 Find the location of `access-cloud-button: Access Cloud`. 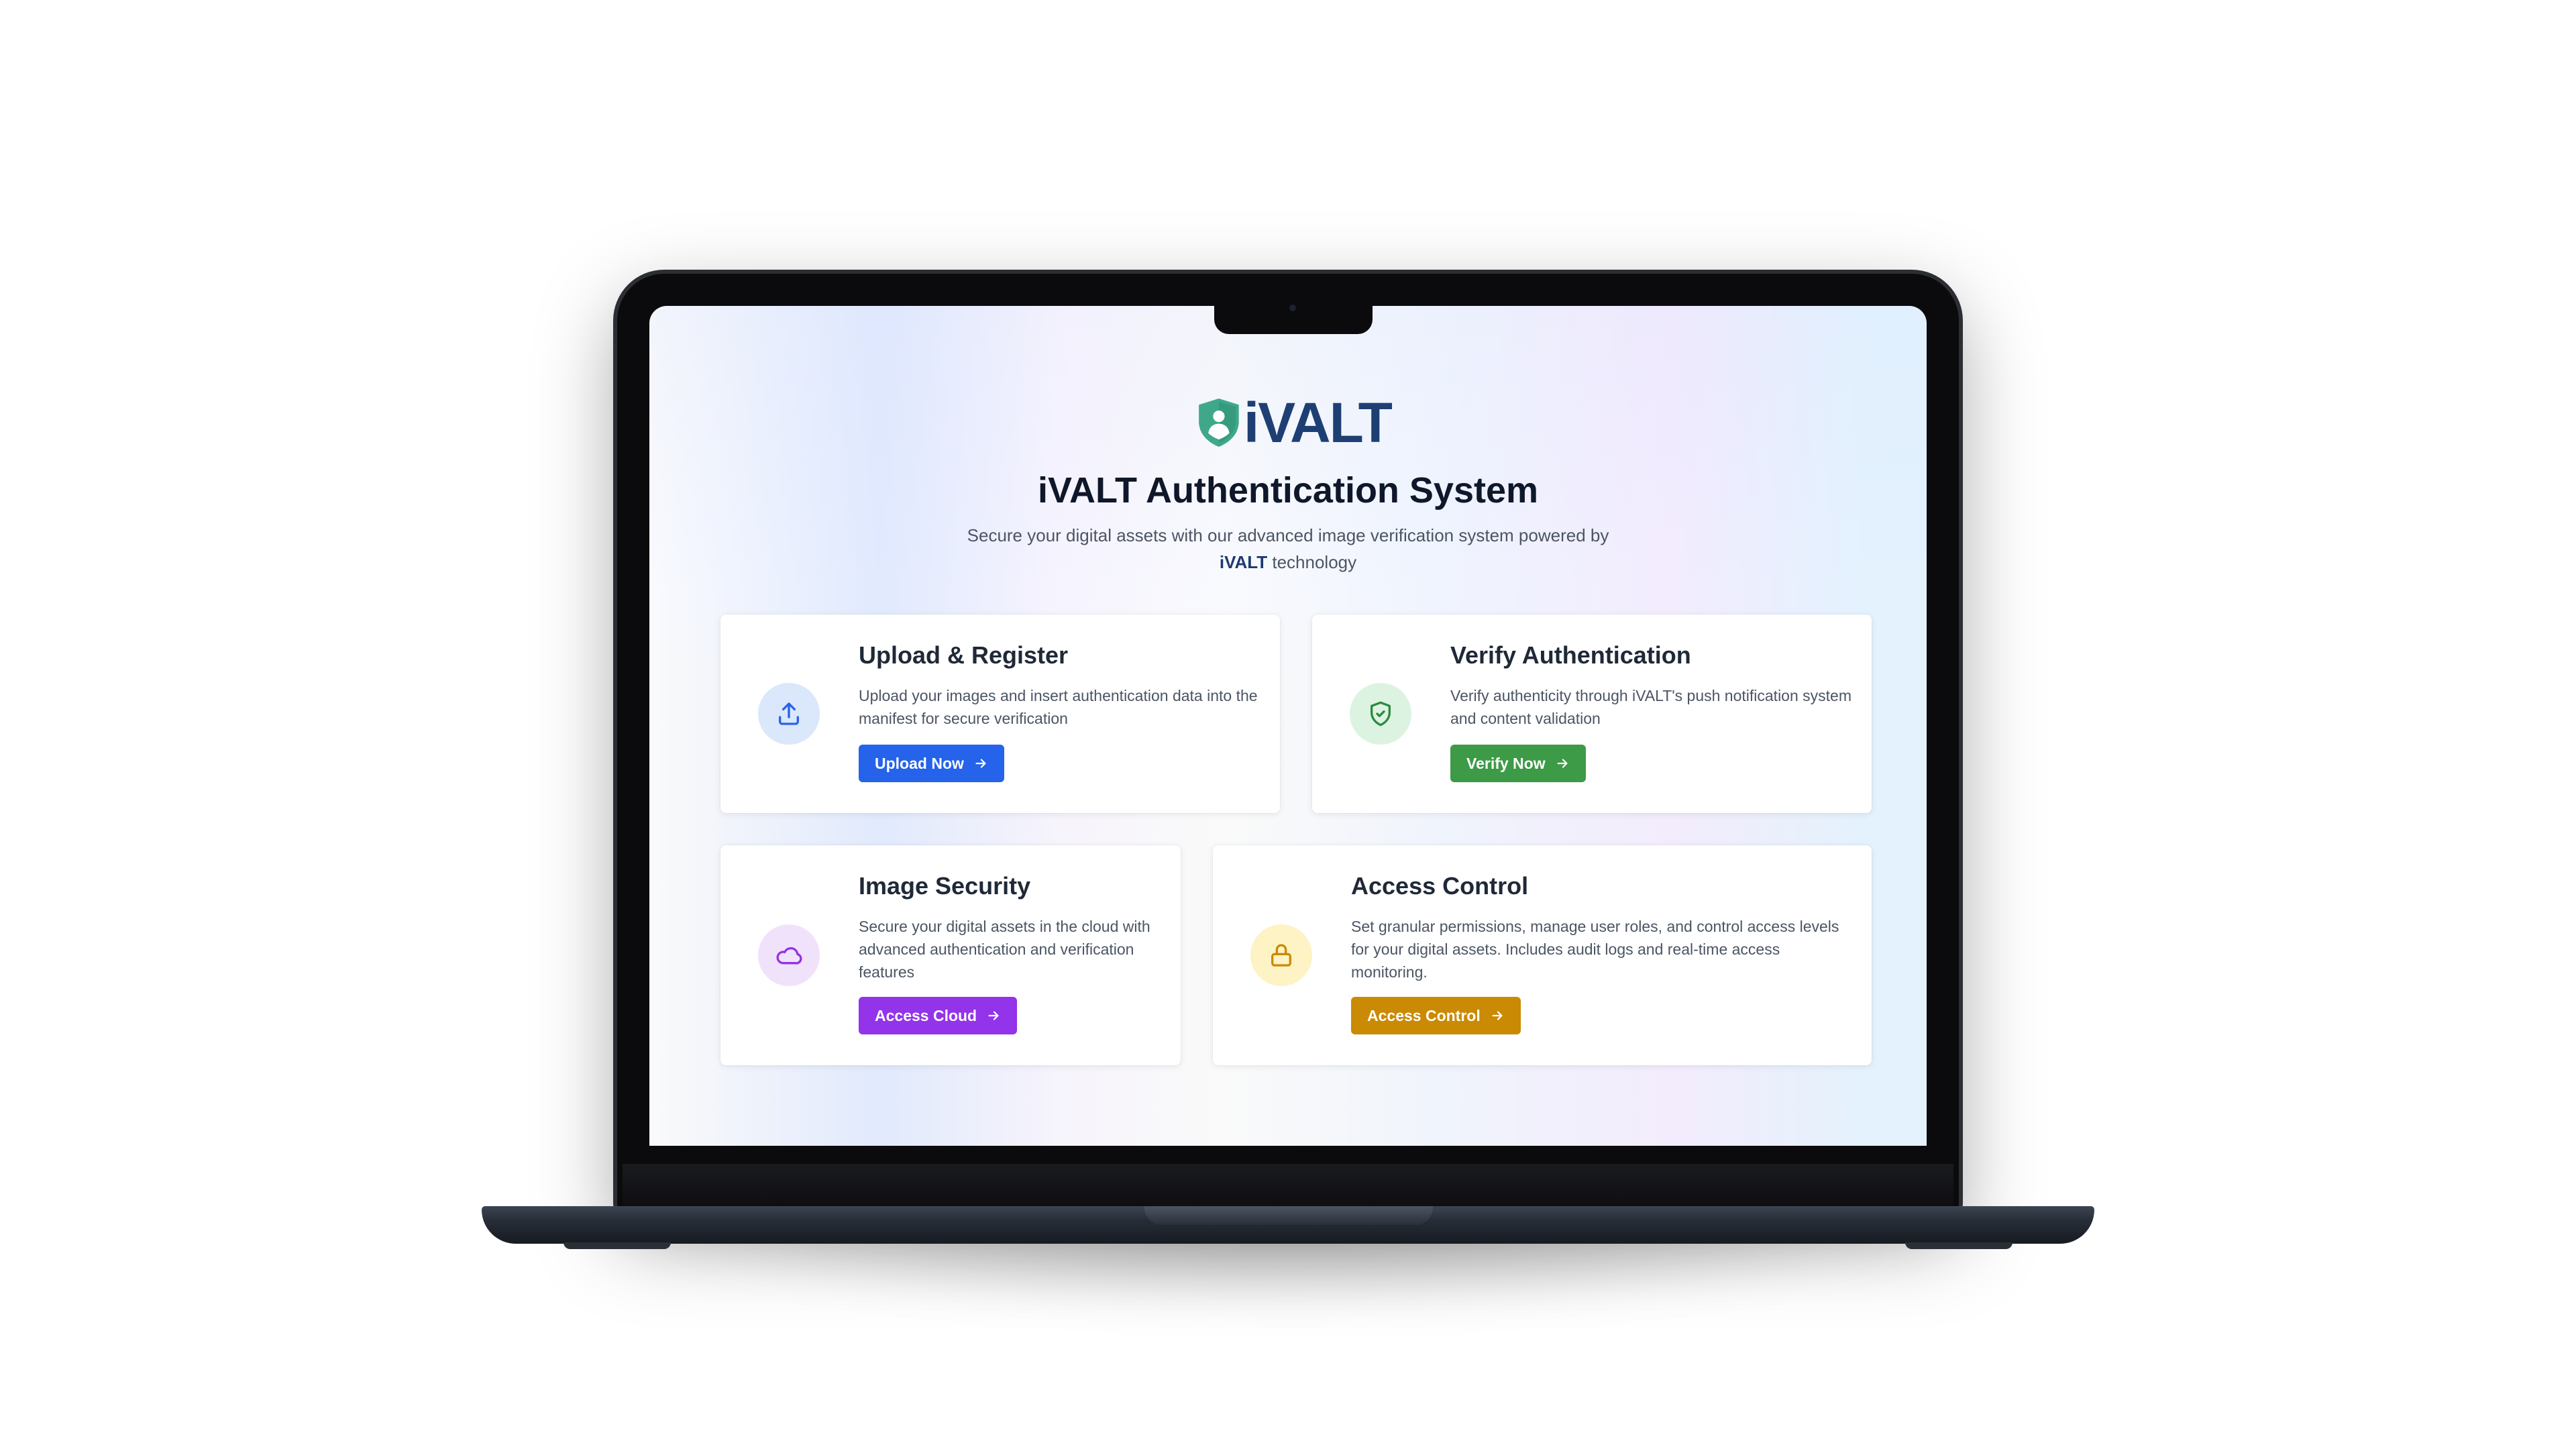

access-cloud-button: Access Cloud is located at coordinates (938, 1015).